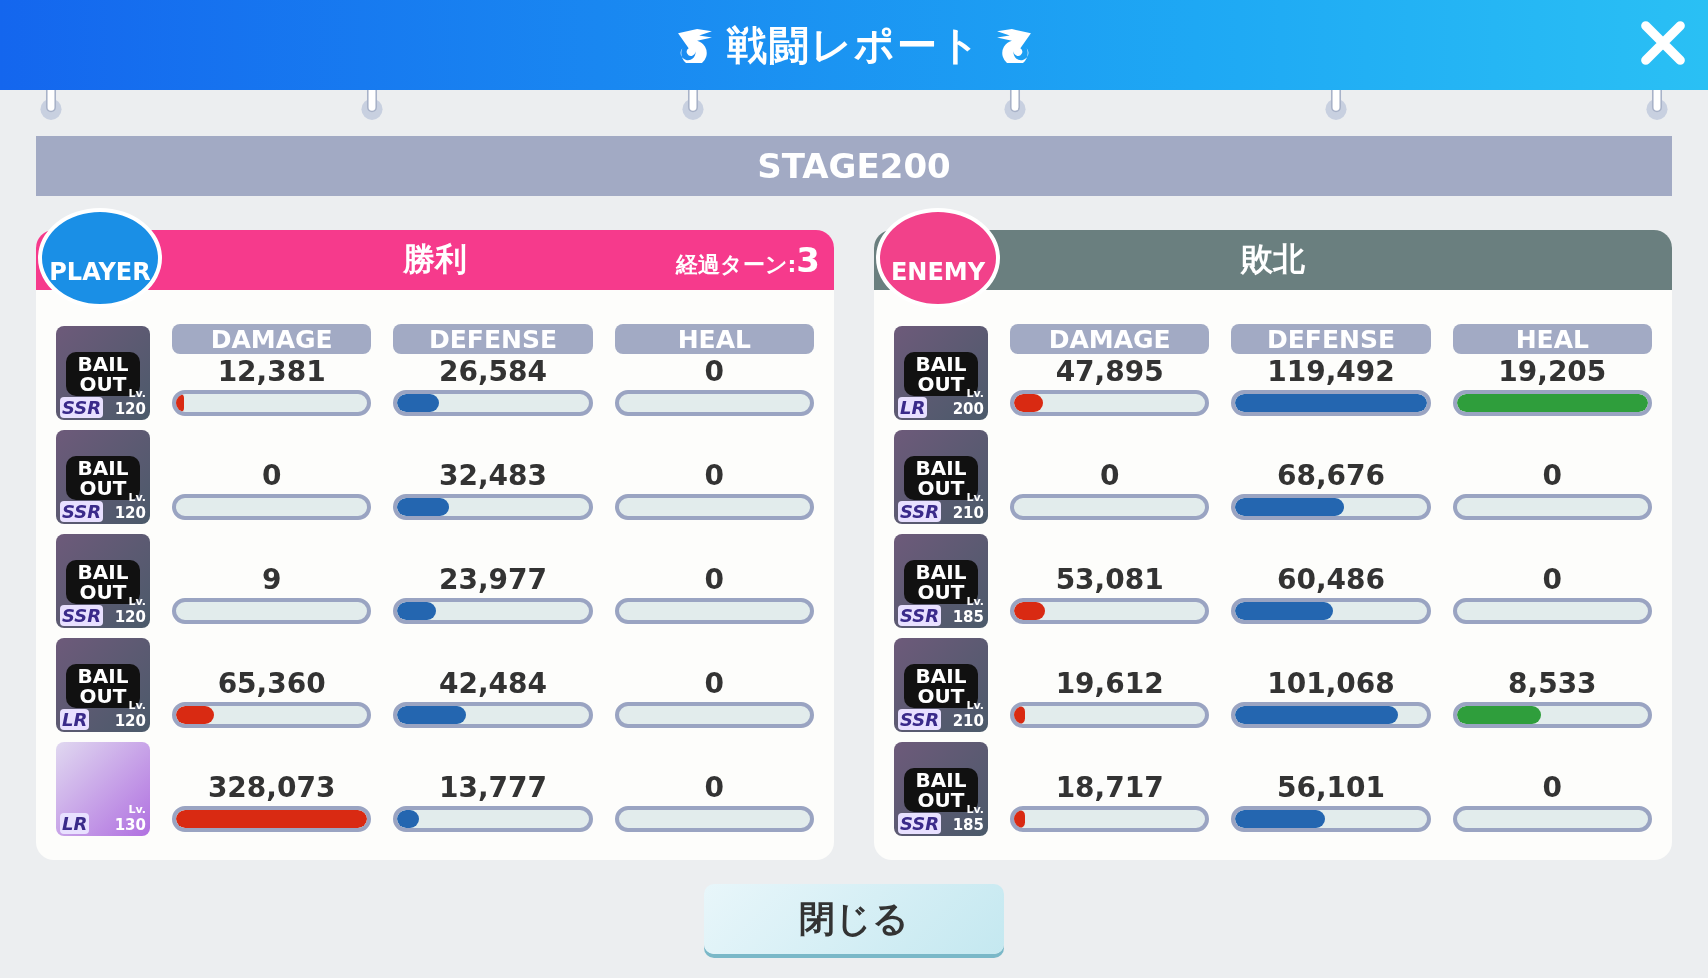  I want to click on stat-value: 18,717, so click(1109, 788).